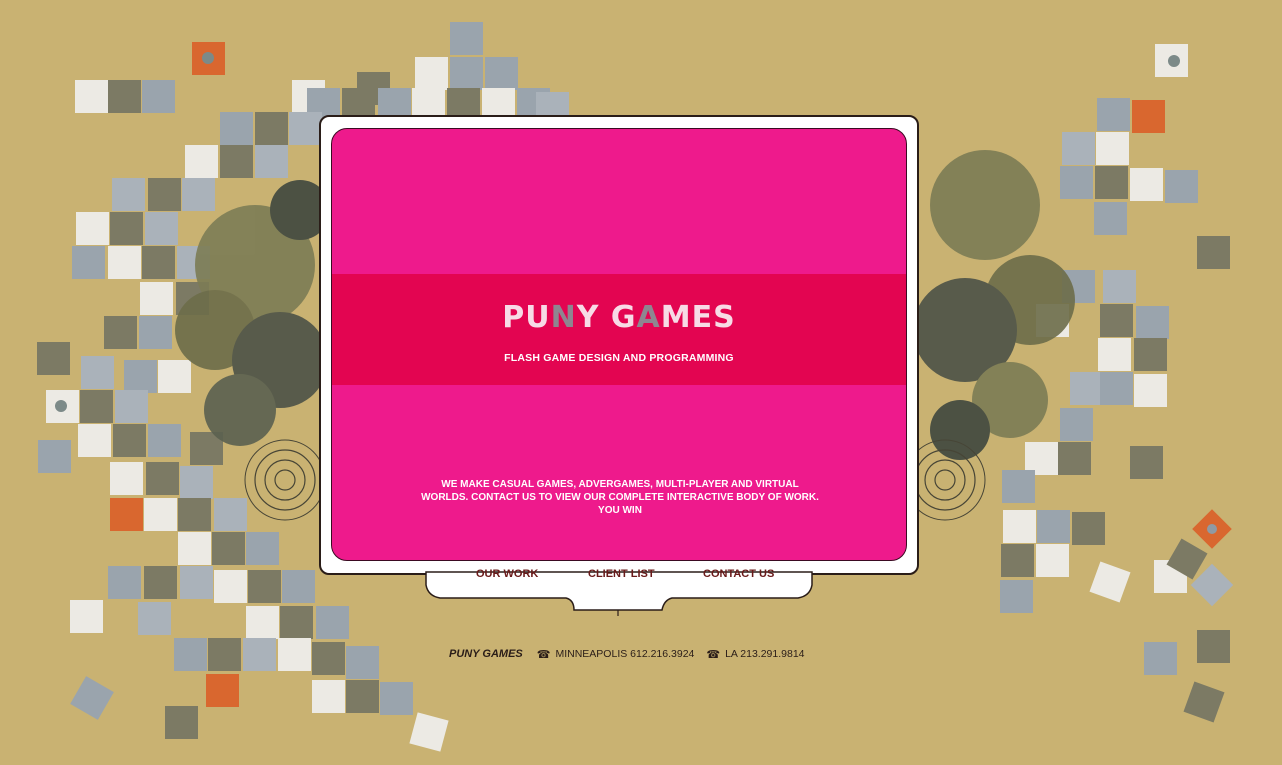 The height and width of the screenshot is (765, 1282). What do you see at coordinates (526, 317) in the screenshot?
I see `logo-part: PU` at bounding box center [526, 317].